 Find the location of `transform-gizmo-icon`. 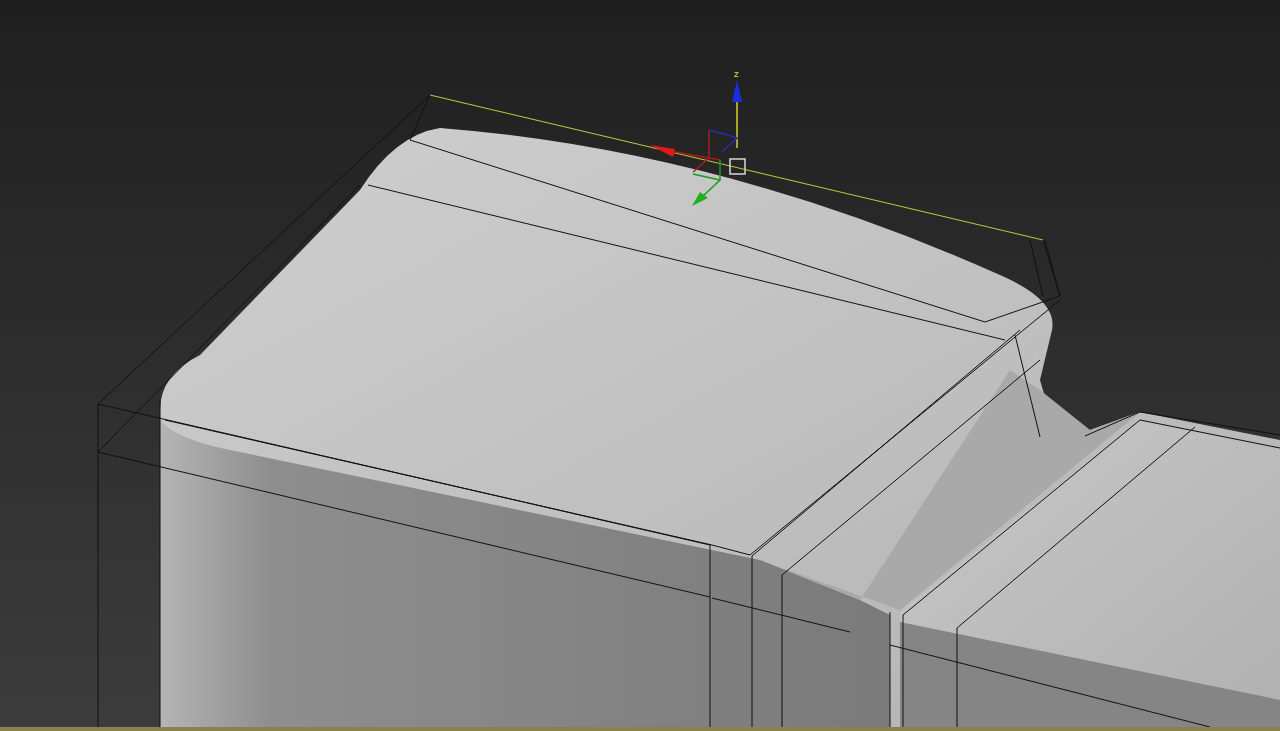

transform-gizmo-icon is located at coordinates (698, 143).